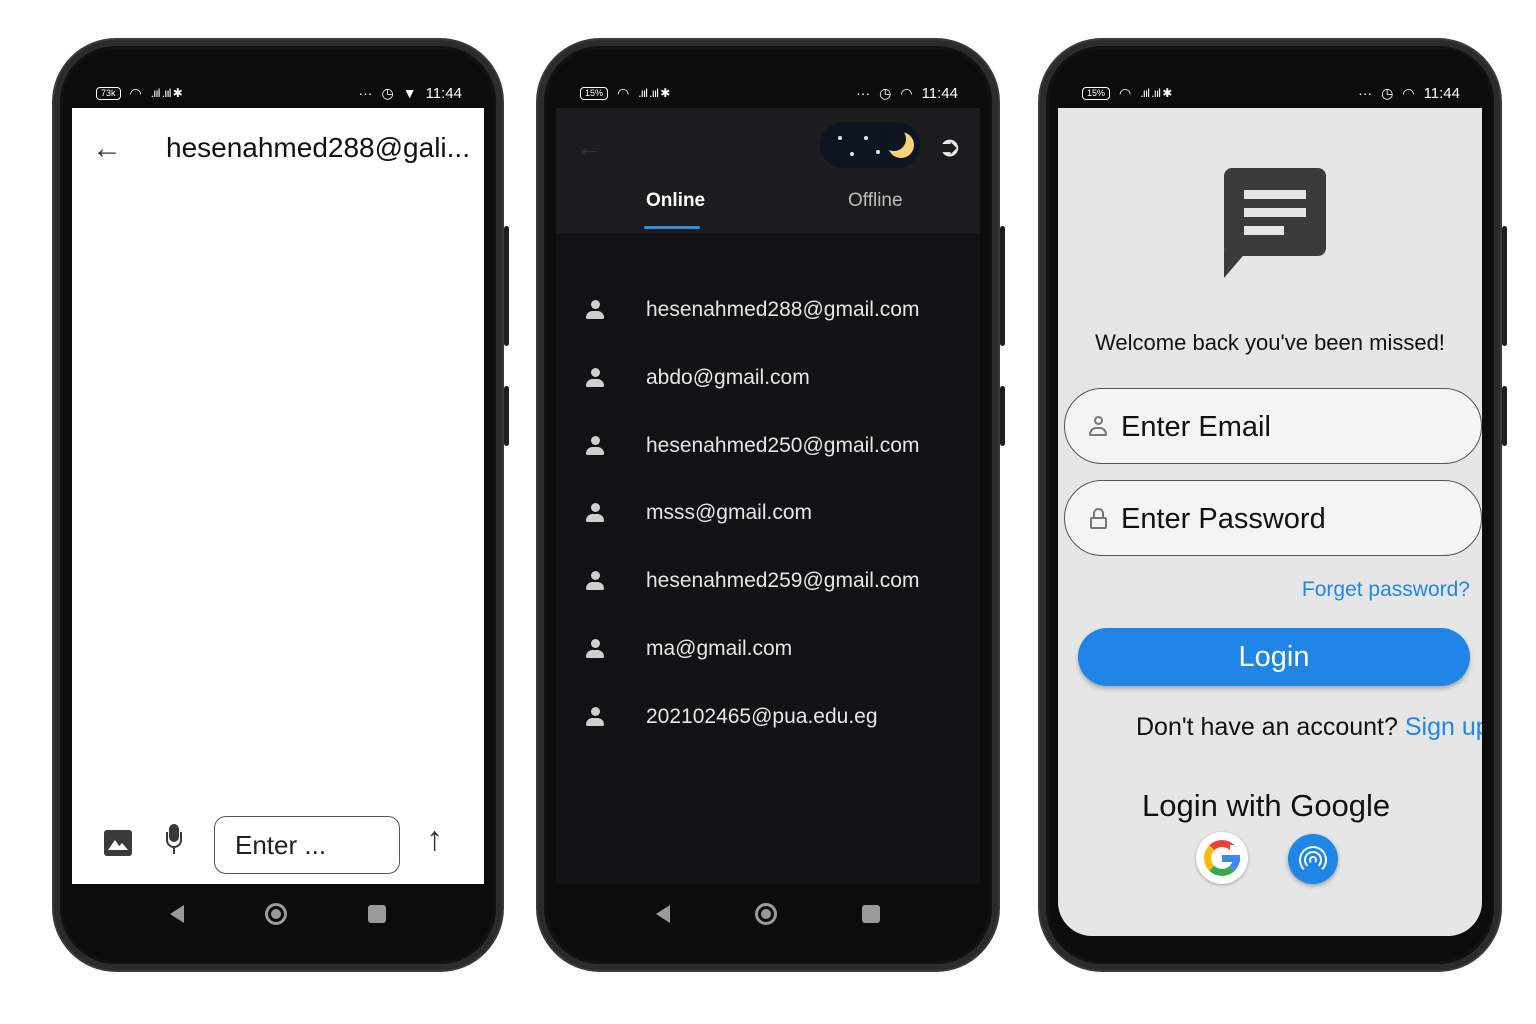  What do you see at coordinates (783, 580) in the screenshot?
I see `user-email: hesenahmed259@gmail.com` at bounding box center [783, 580].